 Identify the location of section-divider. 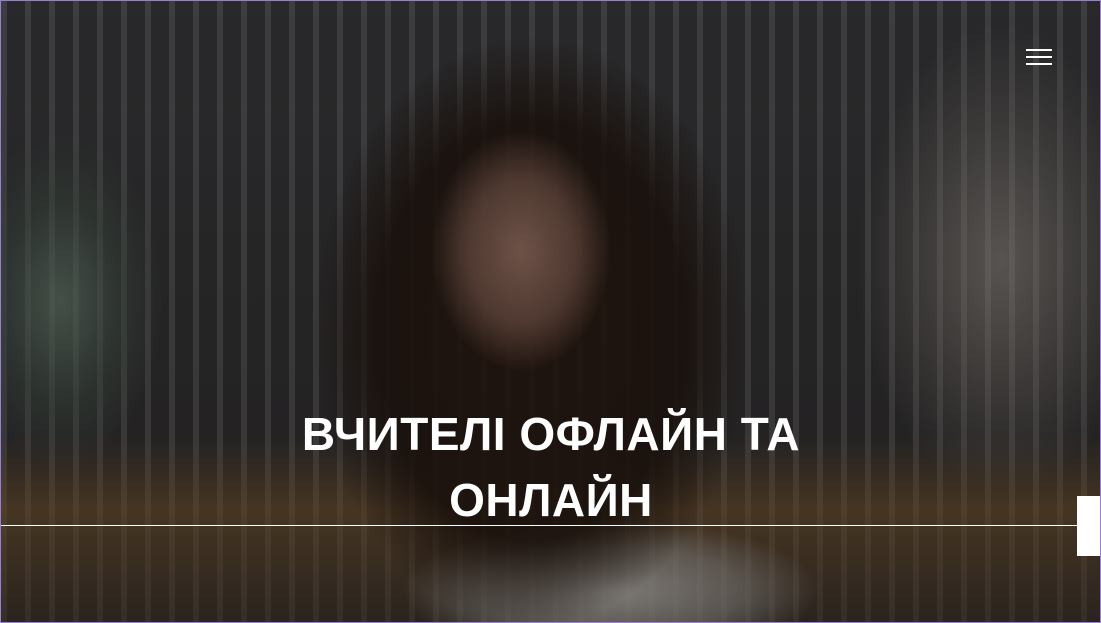
(550, 525).